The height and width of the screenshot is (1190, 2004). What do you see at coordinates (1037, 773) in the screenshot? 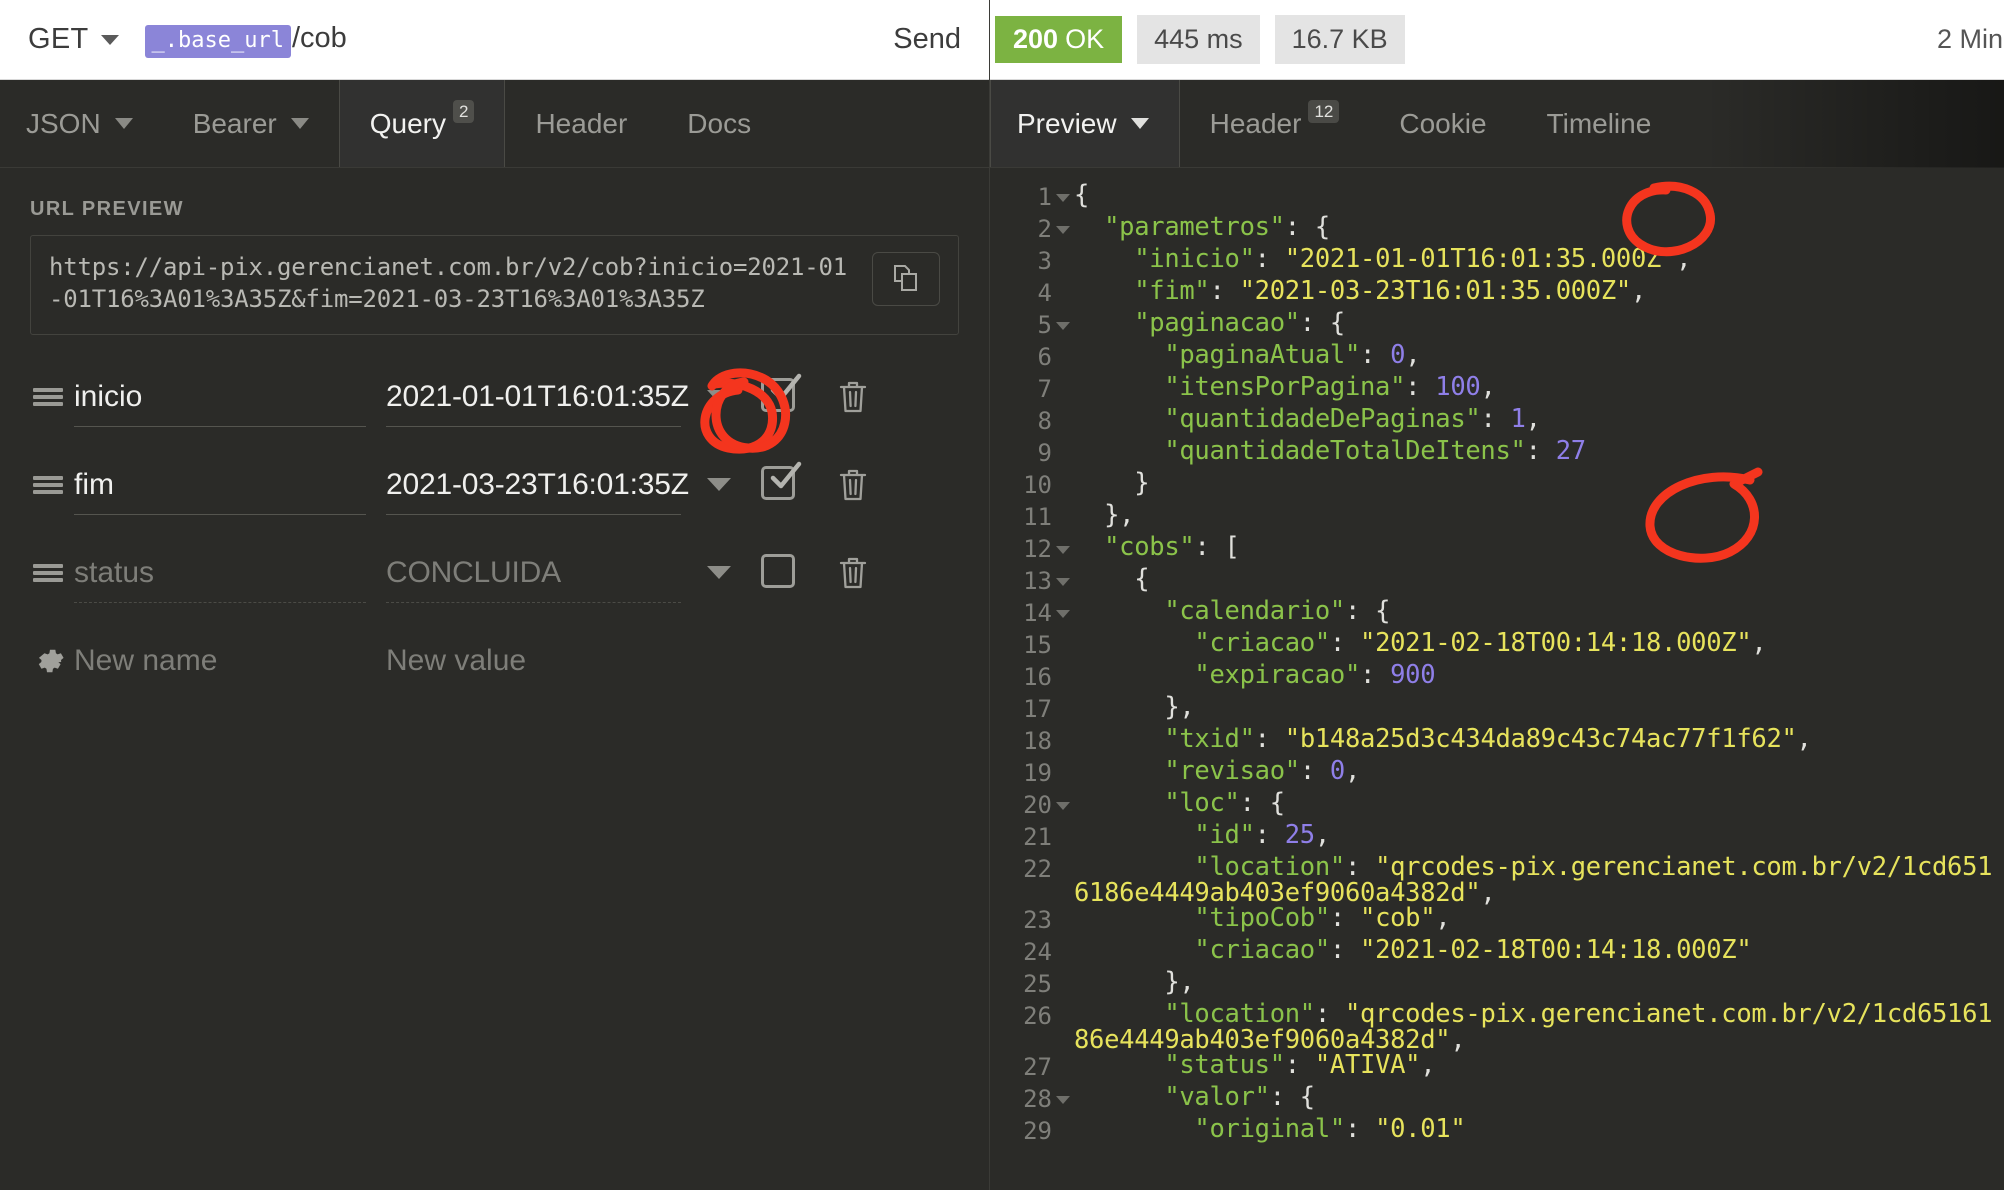
I see `line-number: 19` at bounding box center [1037, 773].